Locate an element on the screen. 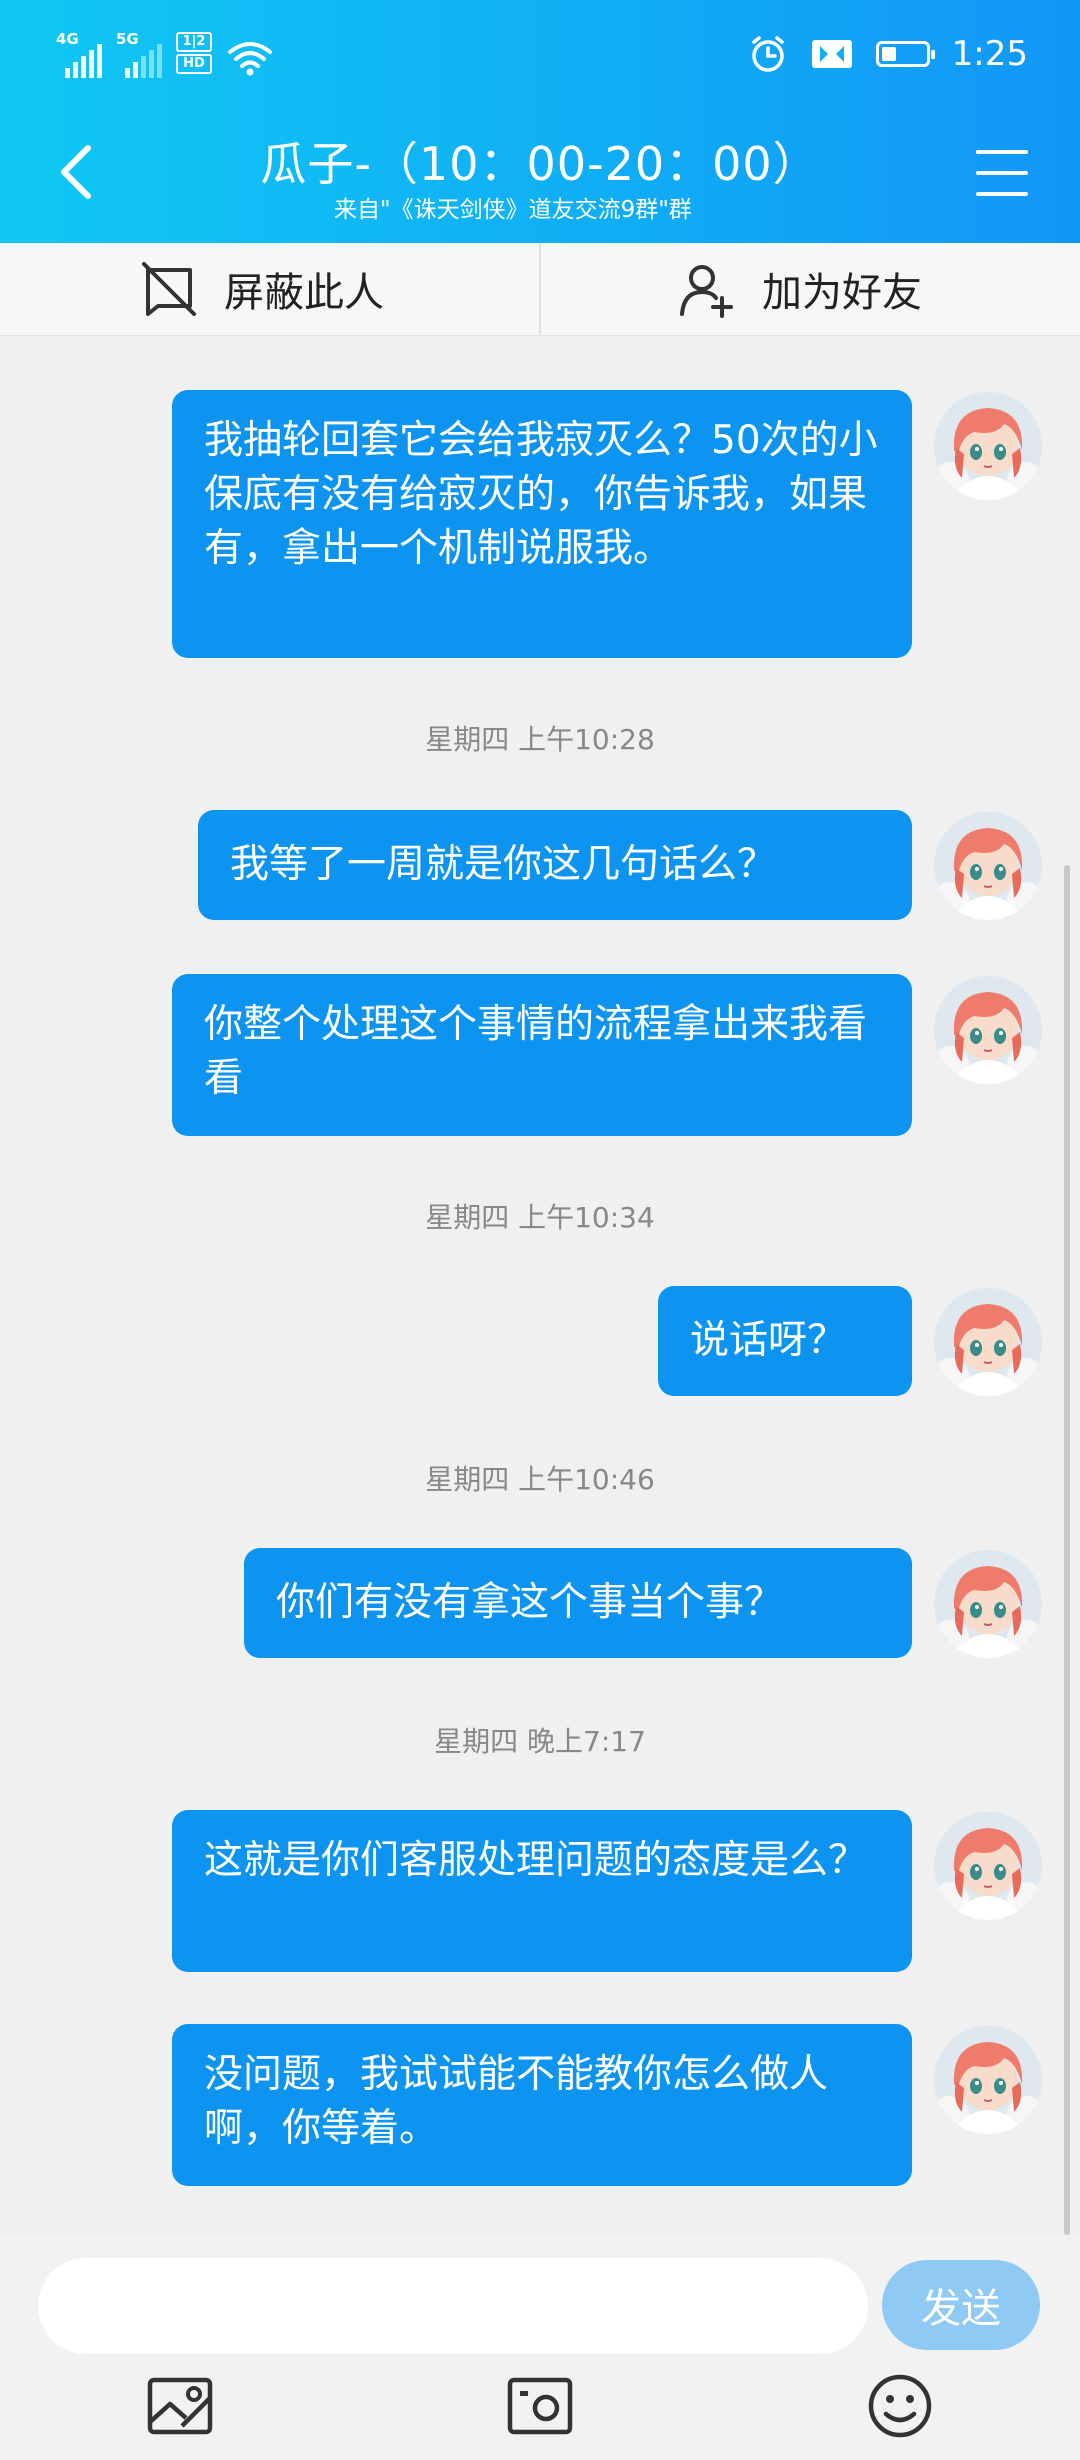  block-user-button: 屏蔽此人 is located at coordinates (262, 289).